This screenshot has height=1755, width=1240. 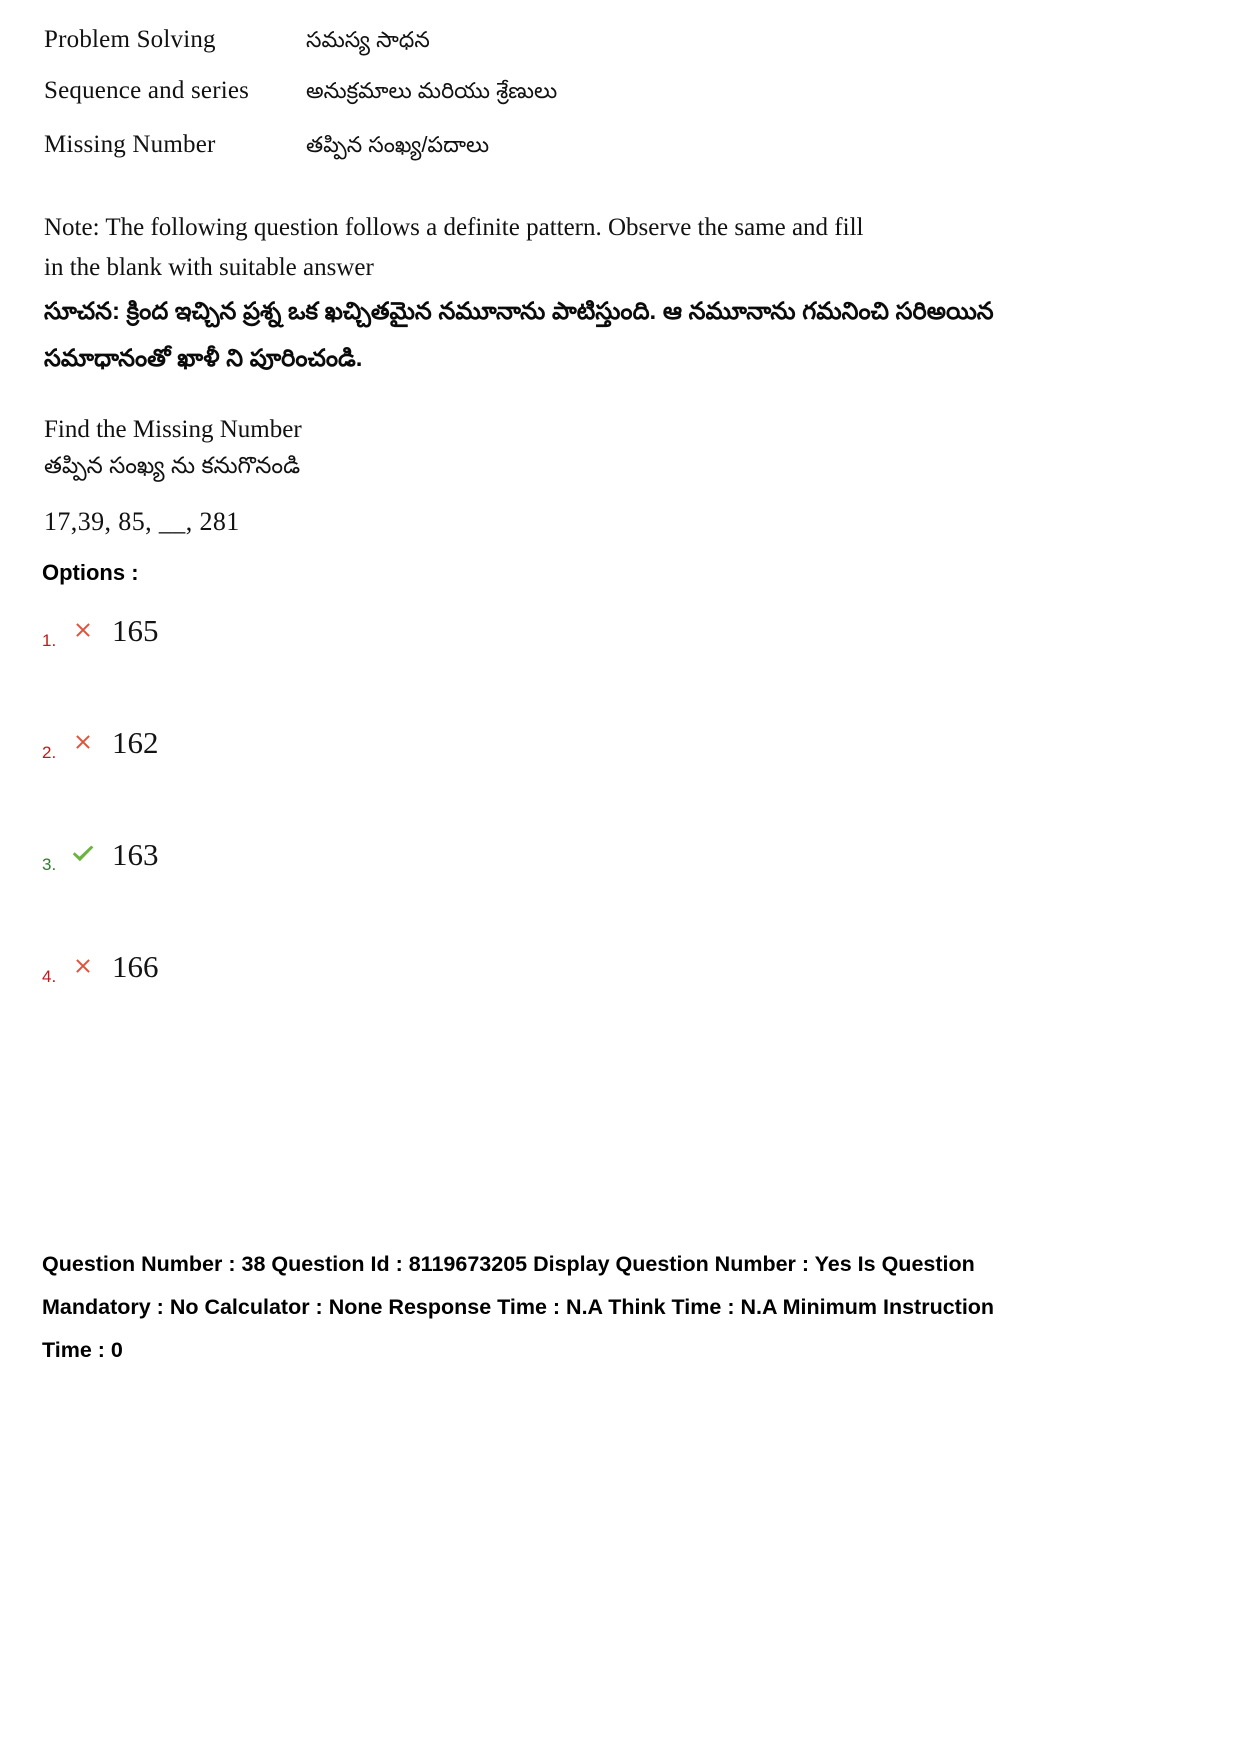 What do you see at coordinates (135, 966) in the screenshot?
I see `option-value: 166` at bounding box center [135, 966].